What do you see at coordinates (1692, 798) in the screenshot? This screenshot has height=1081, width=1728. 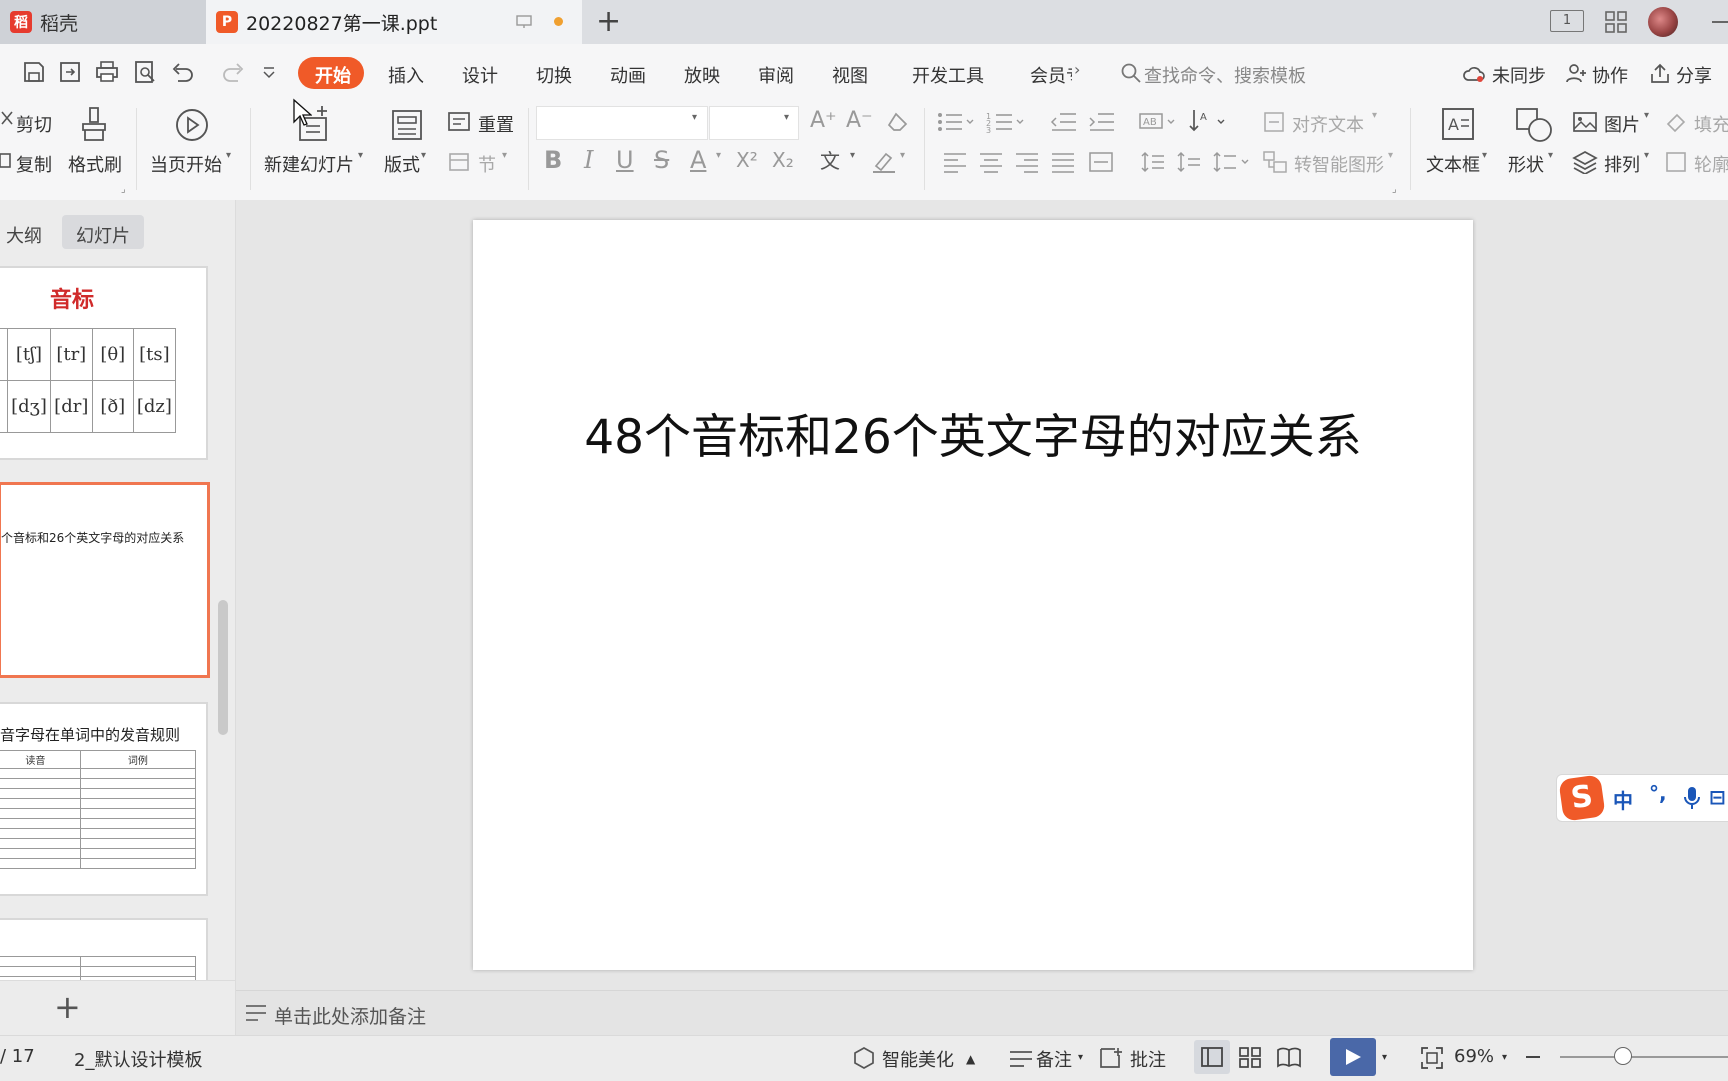 I see `microphone-icon` at bounding box center [1692, 798].